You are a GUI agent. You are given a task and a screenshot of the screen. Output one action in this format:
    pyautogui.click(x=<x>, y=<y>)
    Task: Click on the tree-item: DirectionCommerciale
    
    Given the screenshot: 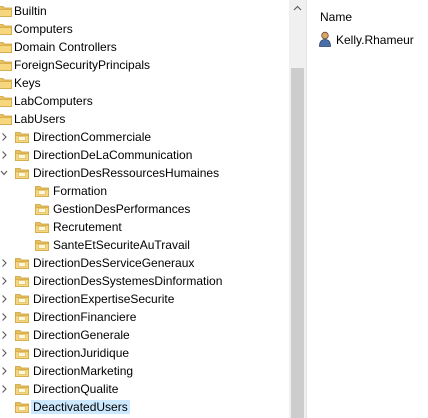 What is the action you would take?
    pyautogui.click(x=144, y=137)
    